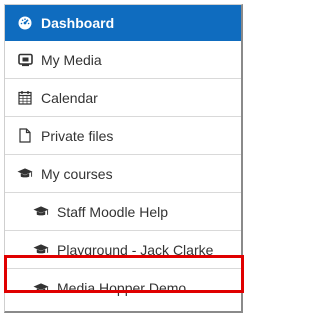 Image resolution: width=320 pixels, height=318 pixels. Describe the element at coordinates (25, 60) in the screenshot. I see `media-icon` at that location.